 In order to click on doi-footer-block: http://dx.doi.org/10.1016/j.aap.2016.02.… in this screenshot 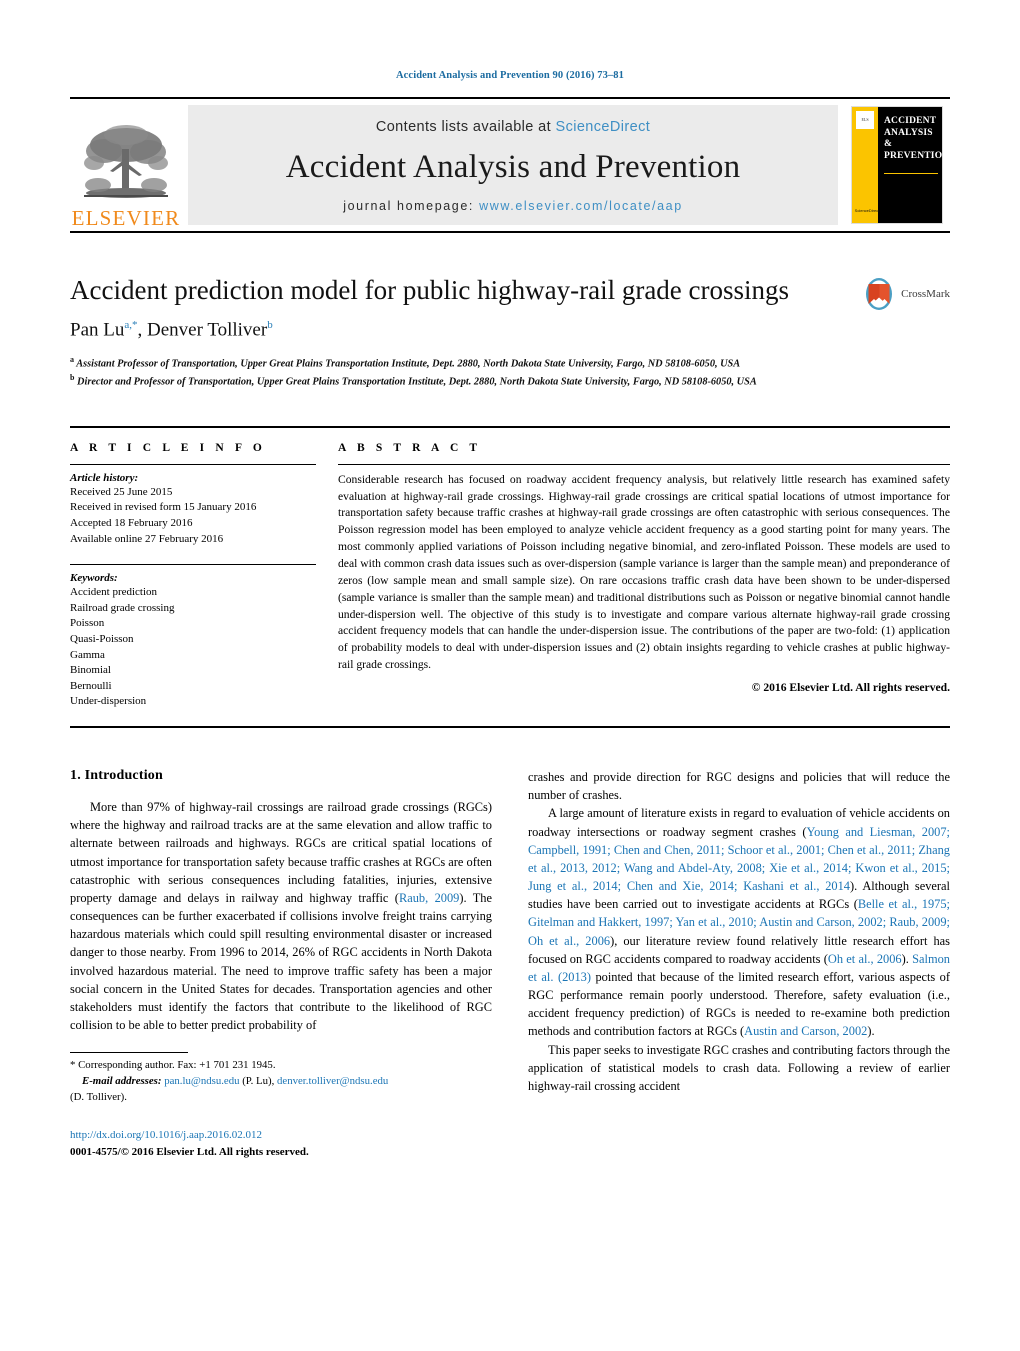, I will do `click(281, 1143)`.